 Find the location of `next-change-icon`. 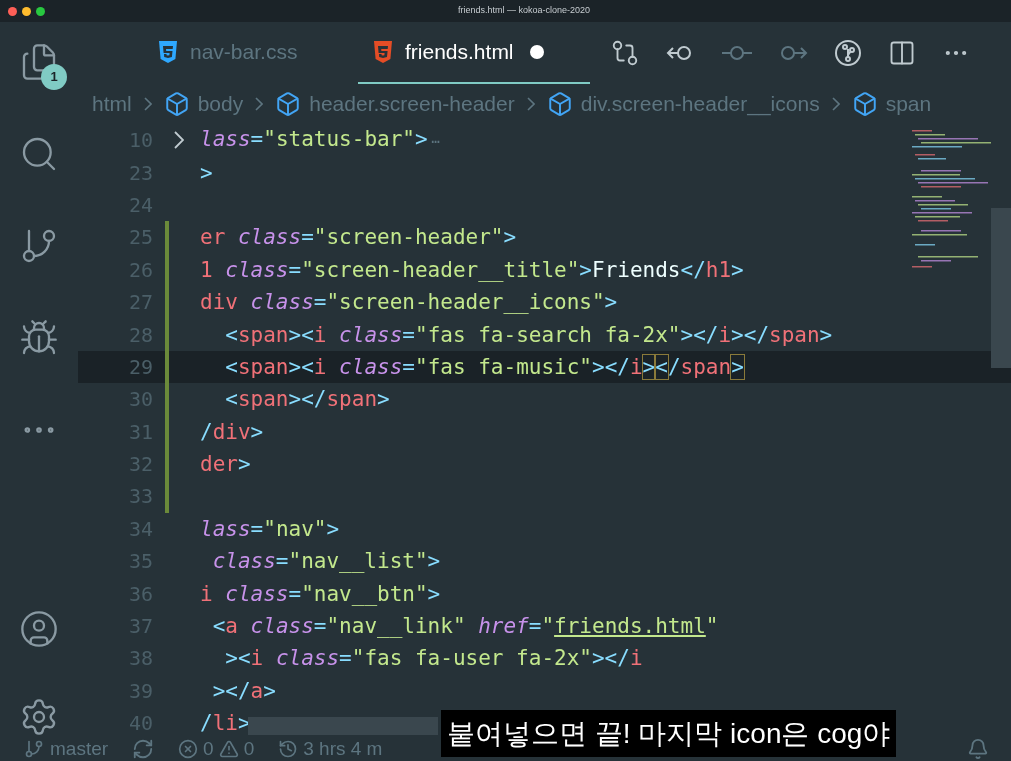

next-change-icon is located at coordinates (793, 53).